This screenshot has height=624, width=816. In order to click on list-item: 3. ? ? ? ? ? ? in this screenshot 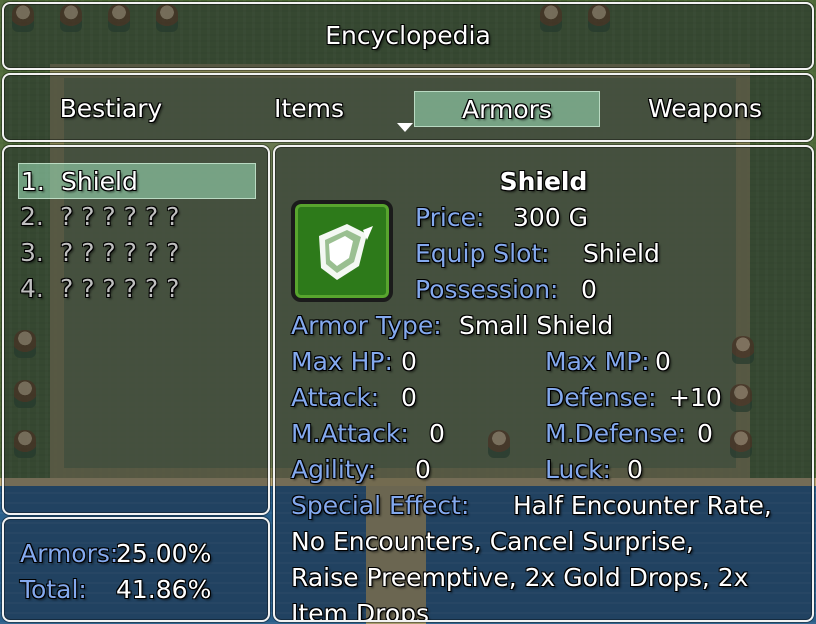, I will do `click(137, 253)`.